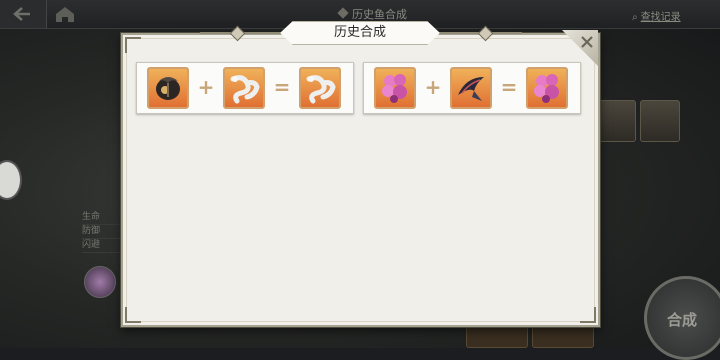  What do you see at coordinates (100, 282) in the screenshot?
I see `equipped-item-slot` at bounding box center [100, 282].